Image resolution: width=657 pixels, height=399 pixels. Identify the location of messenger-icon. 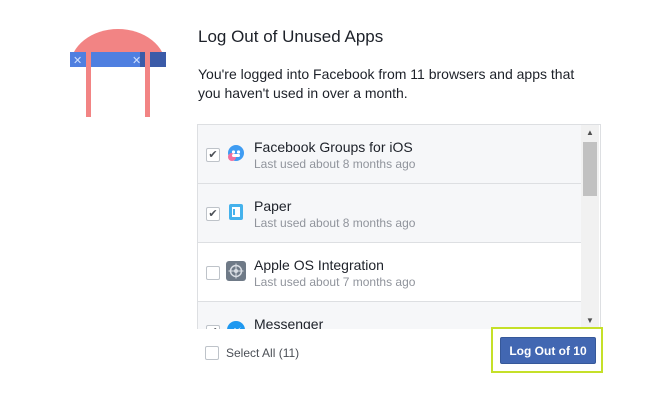
(236, 324).